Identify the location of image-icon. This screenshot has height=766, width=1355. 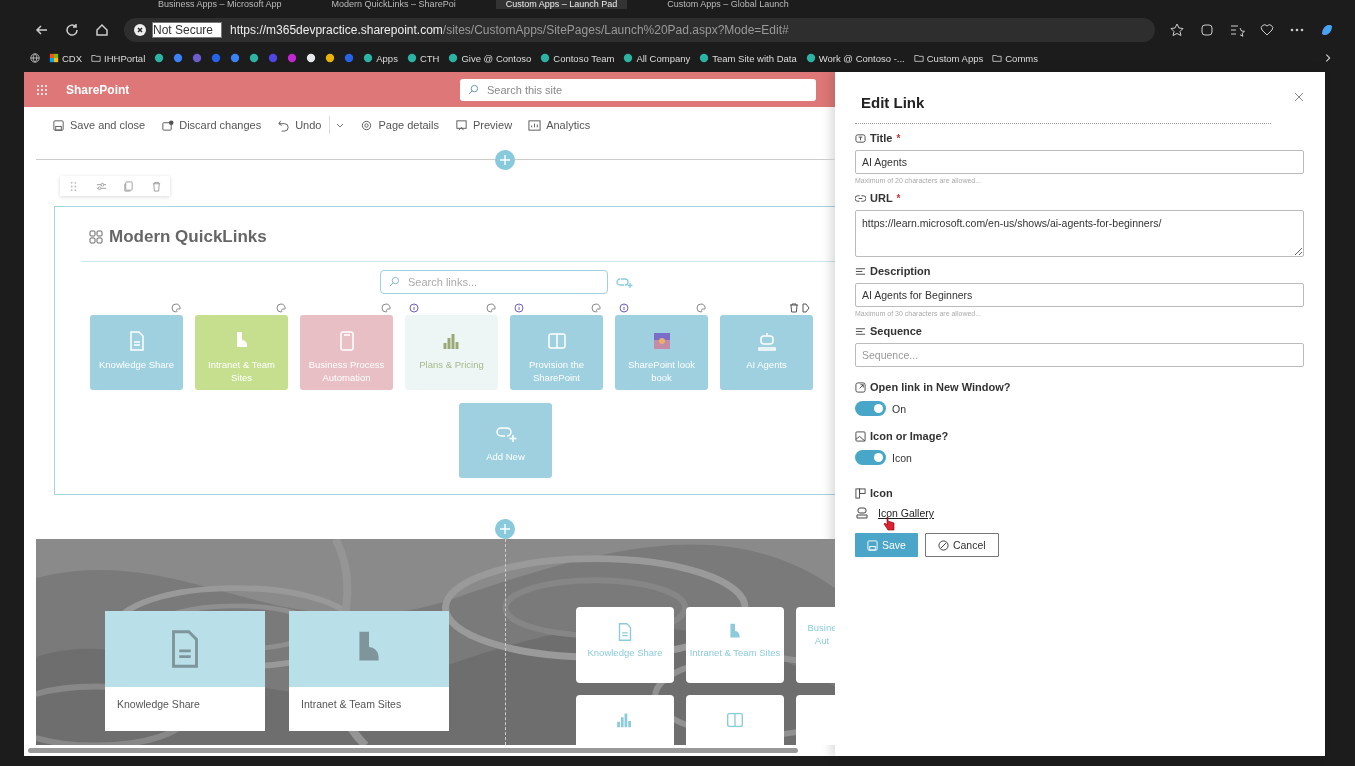
(860, 436).